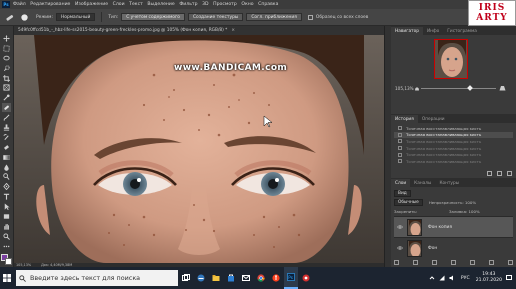 Image resolution: width=516 pixels, height=289 pixels. I want to click on gradient-tool-icon, so click(6, 157).